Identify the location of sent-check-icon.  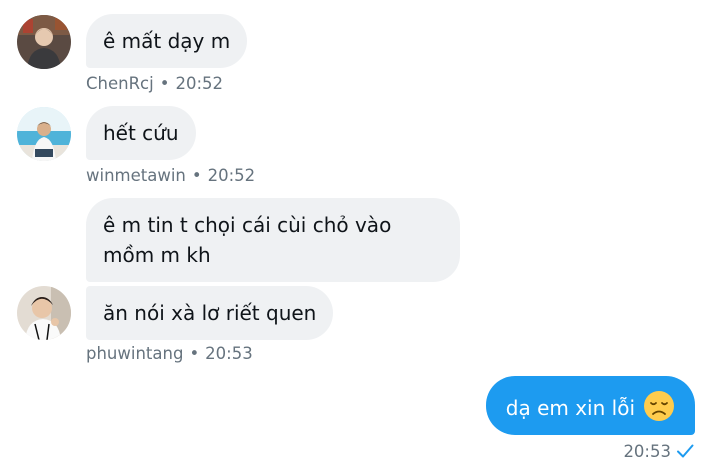
(685, 451).